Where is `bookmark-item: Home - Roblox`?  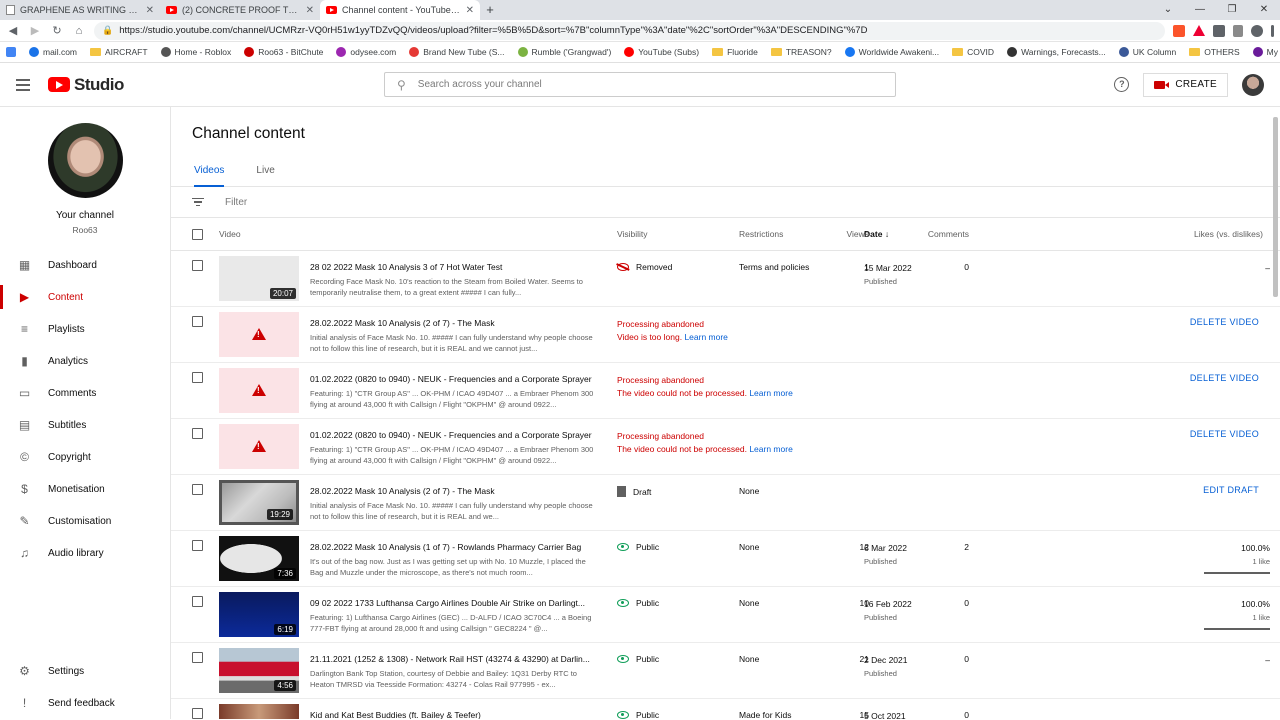
bookmark-item: Home - Roblox is located at coordinates (195, 52).